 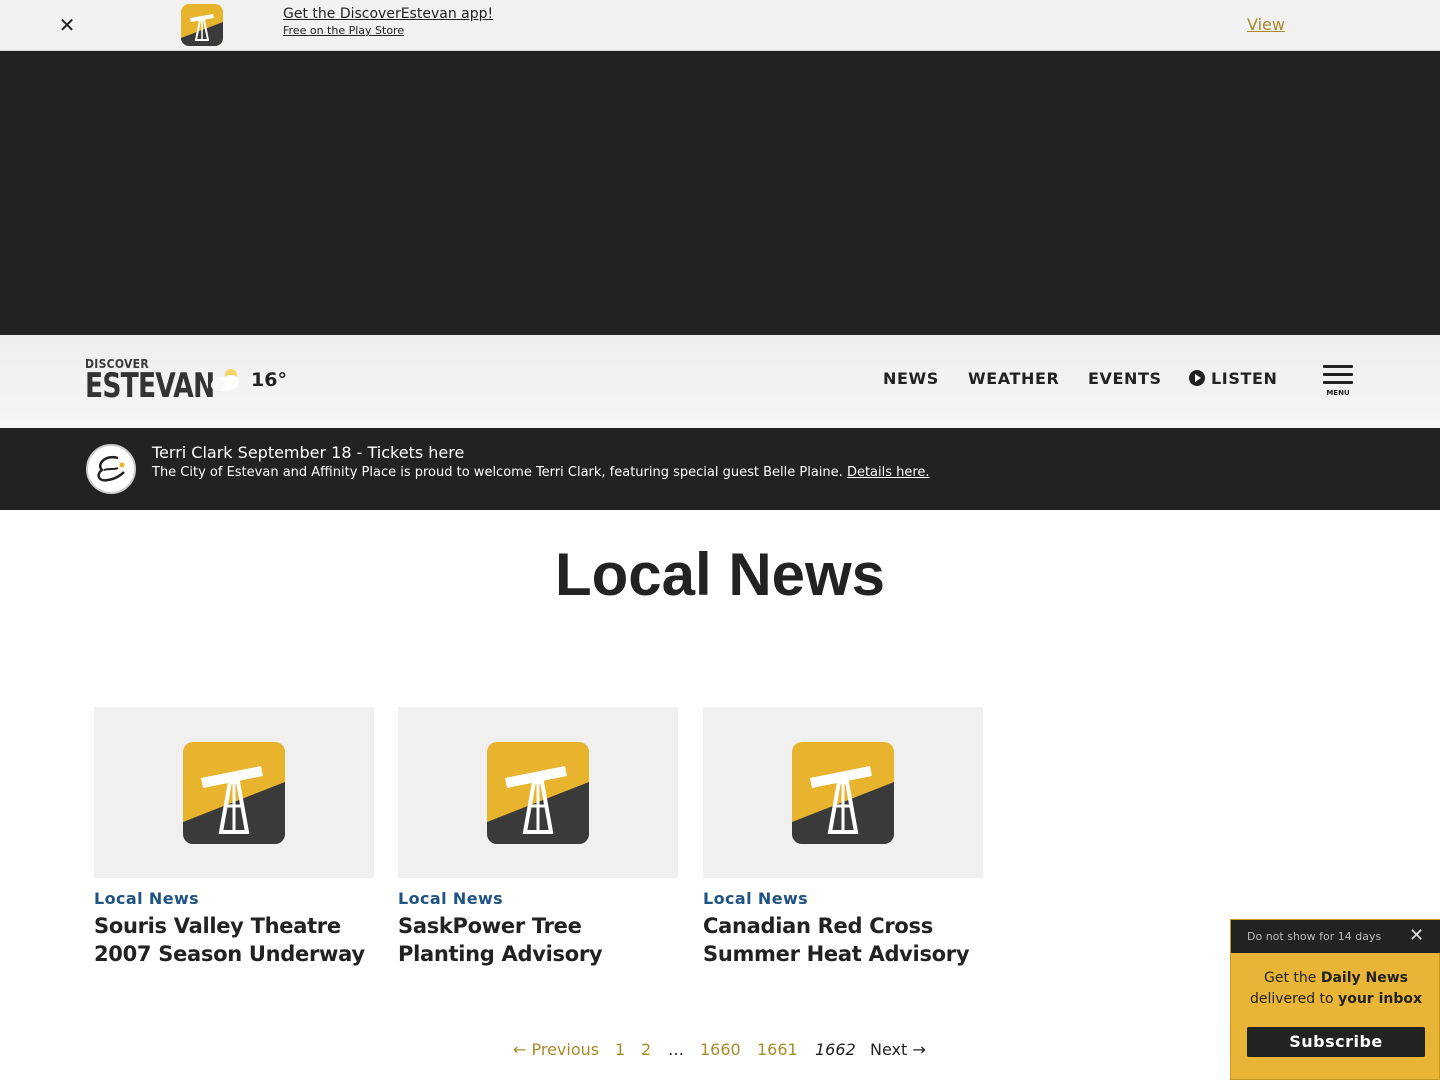 I want to click on page-link: 1660, so click(x=720, y=1049).